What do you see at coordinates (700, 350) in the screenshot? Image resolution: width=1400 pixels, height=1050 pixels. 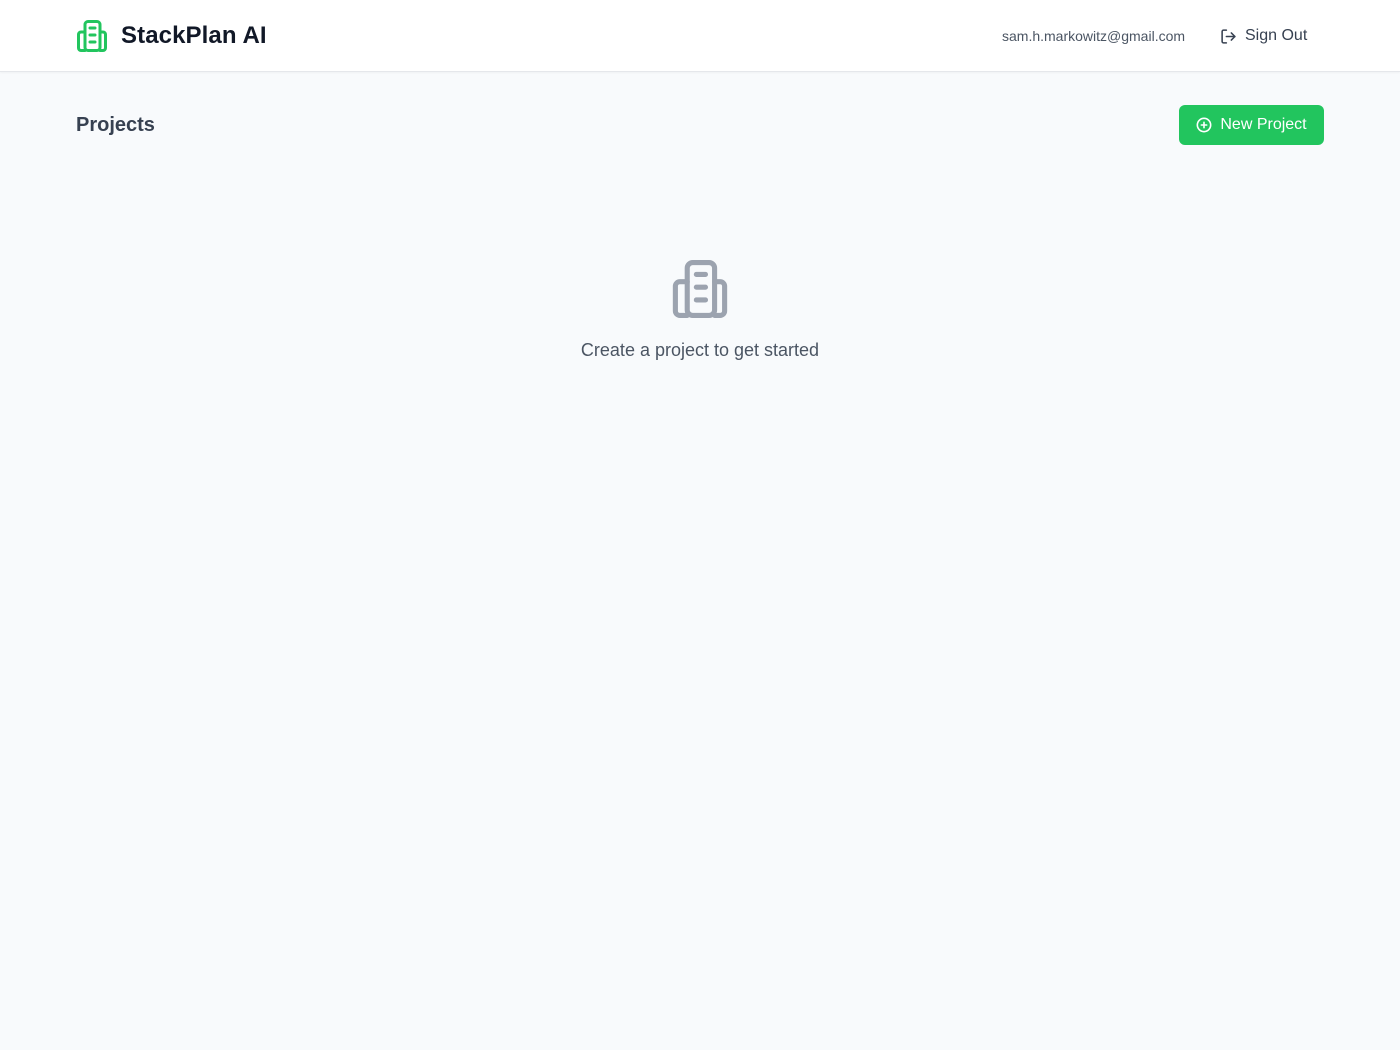 I see `empty-state-message: Create a project to get started` at bounding box center [700, 350].